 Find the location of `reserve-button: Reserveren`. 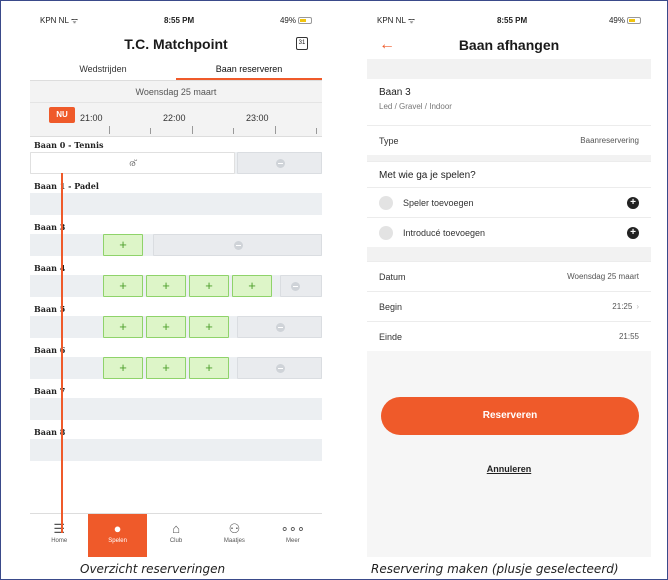

reserve-button: Reserveren is located at coordinates (510, 416).